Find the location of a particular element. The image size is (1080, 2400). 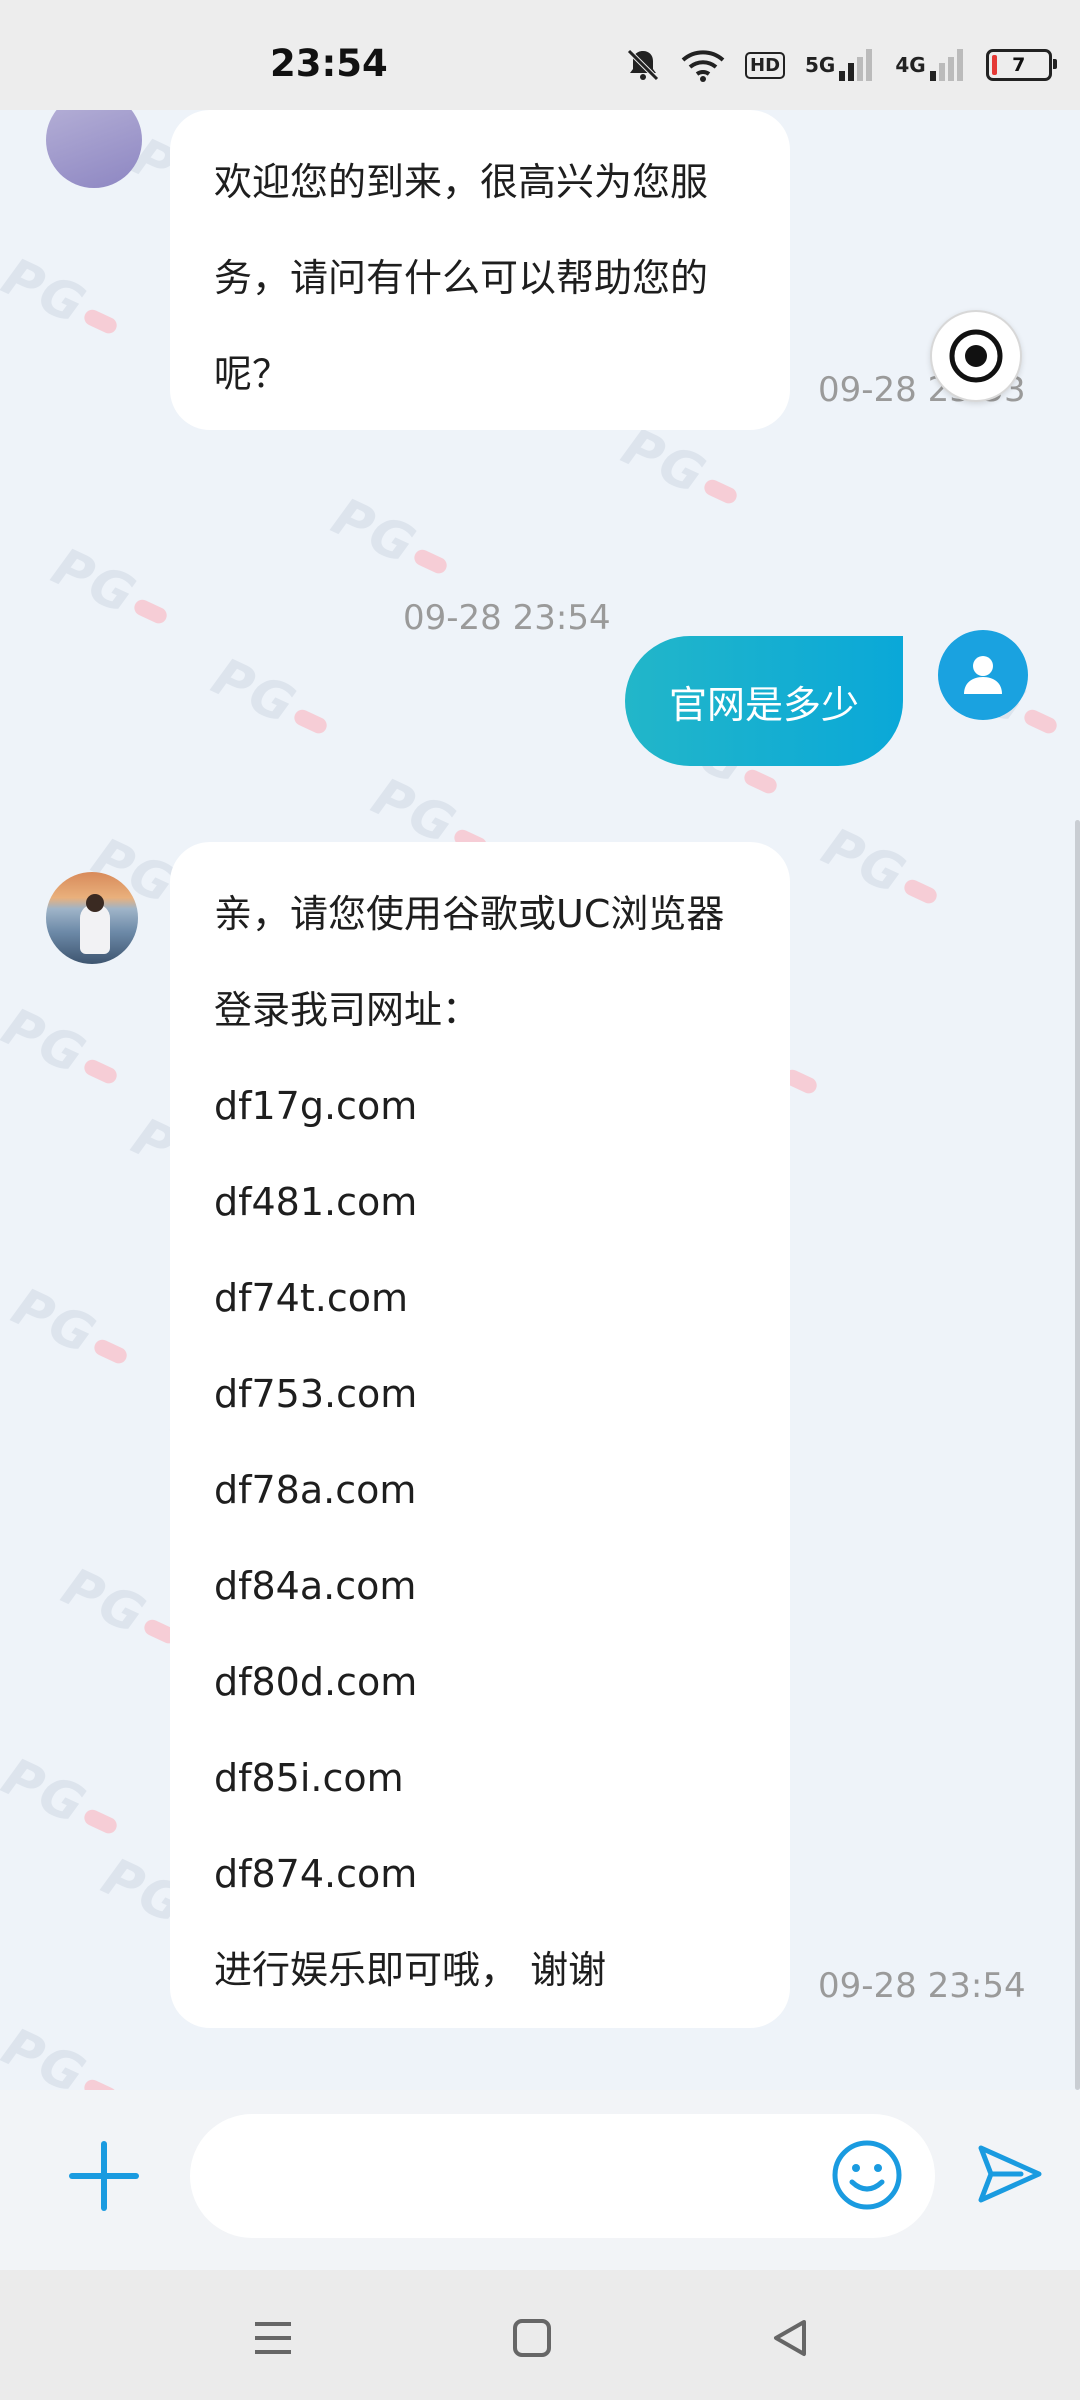

home-button is located at coordinates (532, 2338).